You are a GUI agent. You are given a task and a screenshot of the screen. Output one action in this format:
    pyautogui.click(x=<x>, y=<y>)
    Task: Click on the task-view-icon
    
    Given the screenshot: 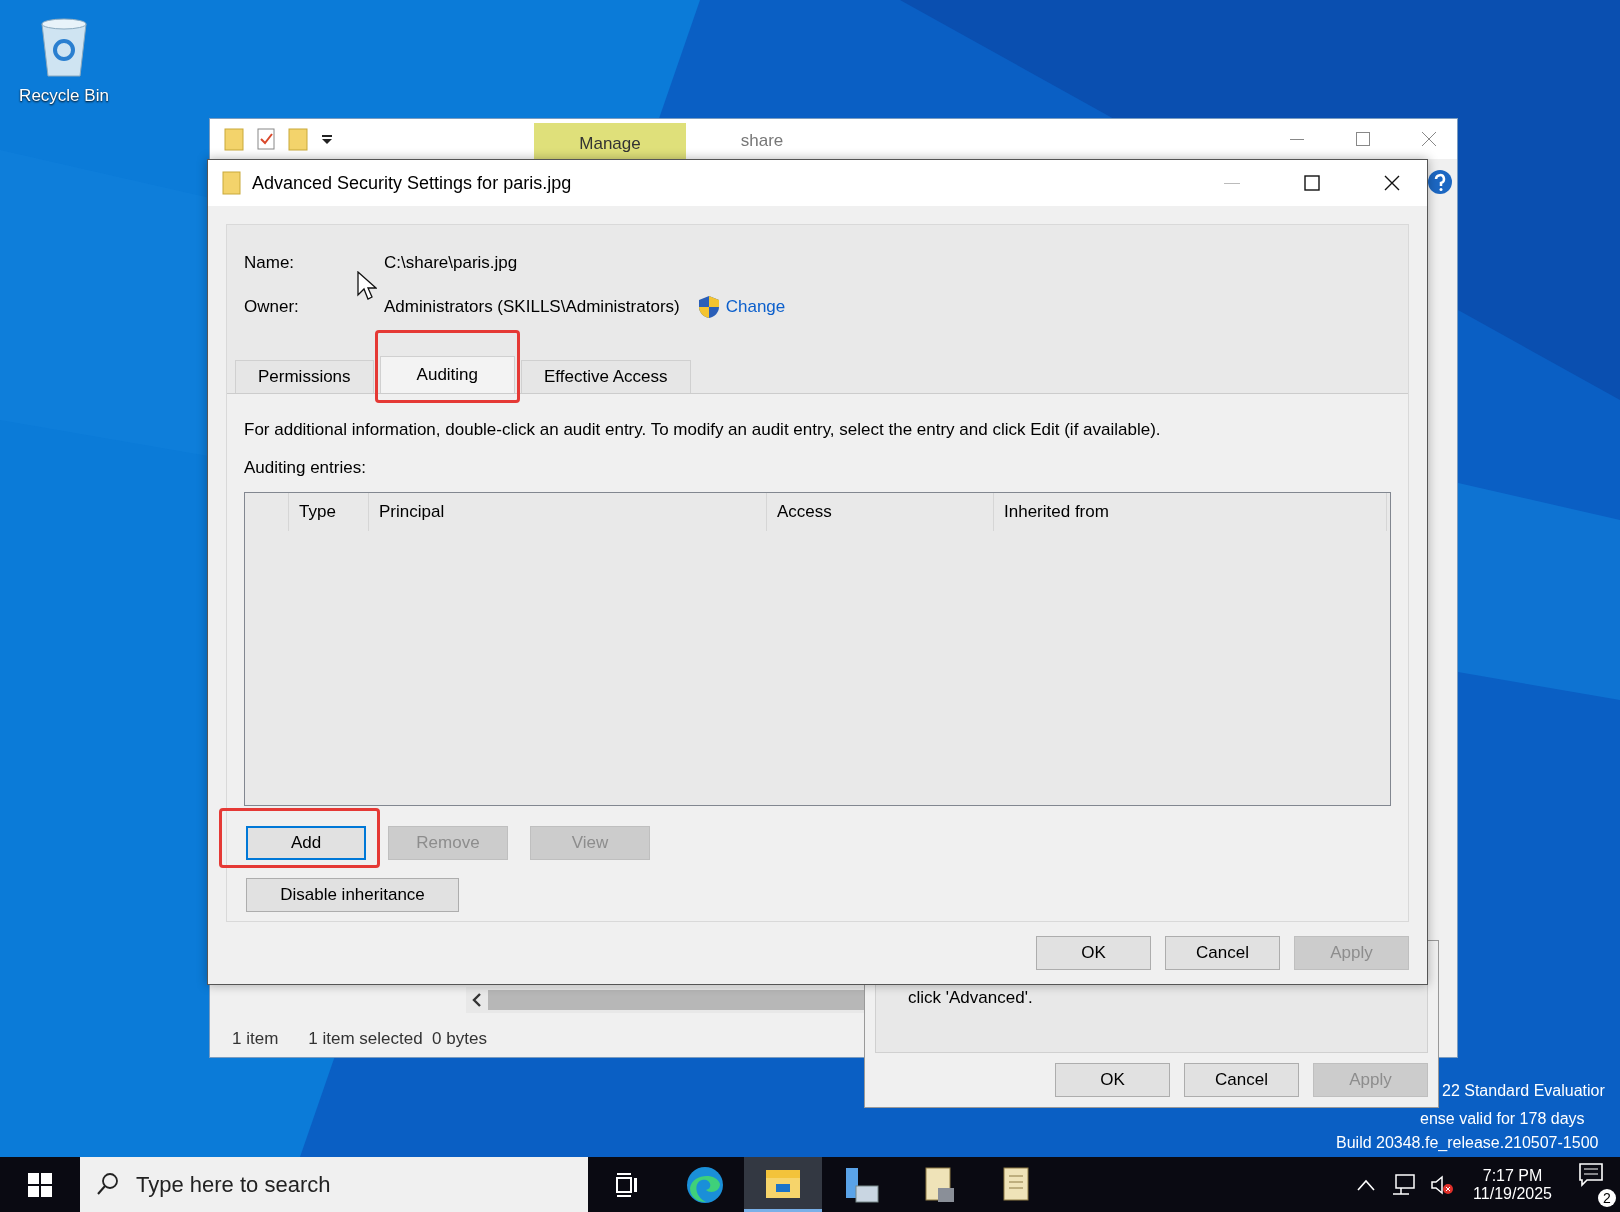 What is the action you would take?
    pyautogui.click(x=627, y=1184)
    